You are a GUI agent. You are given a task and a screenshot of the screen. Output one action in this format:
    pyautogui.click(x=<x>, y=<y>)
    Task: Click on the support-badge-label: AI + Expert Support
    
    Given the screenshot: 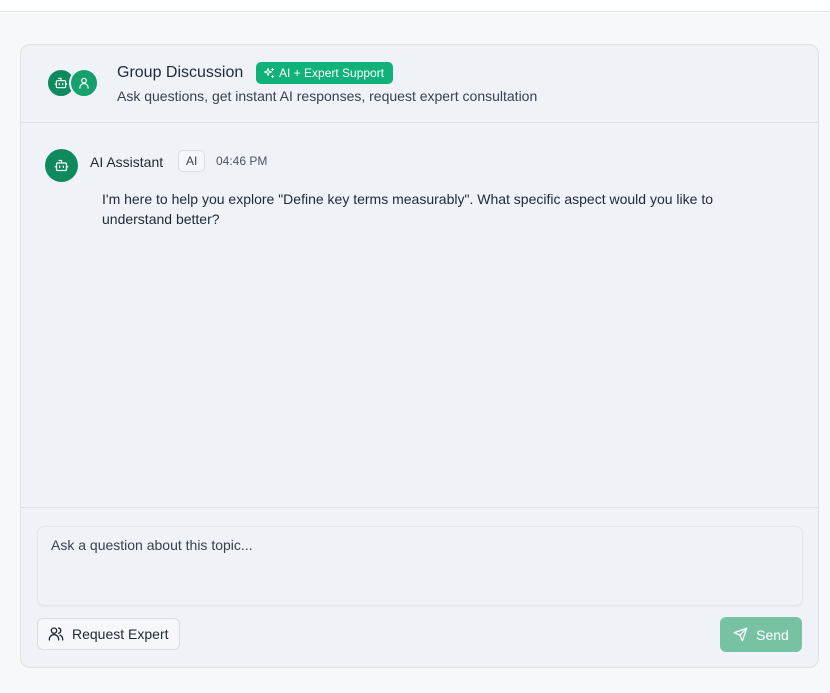 What is the action you would take?
    pyautogui.click(x=332, y=73)
    